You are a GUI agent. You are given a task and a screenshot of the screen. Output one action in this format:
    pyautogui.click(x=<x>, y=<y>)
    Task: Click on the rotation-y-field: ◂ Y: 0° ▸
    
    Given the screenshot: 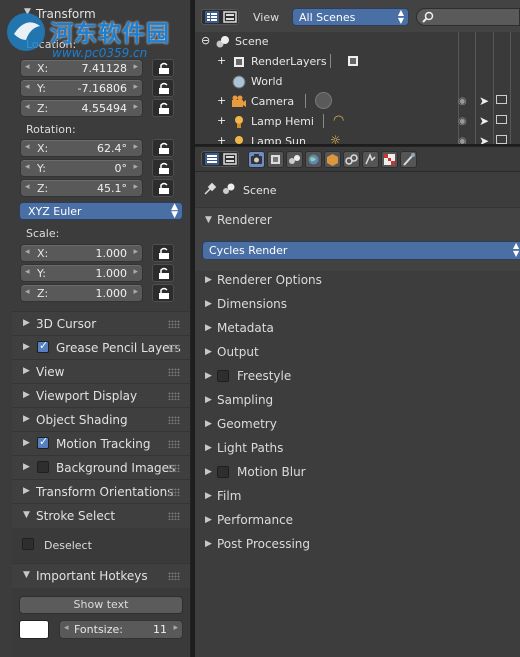 What is the action you would take?
    pyautogui.click(x=81, y=168)
    